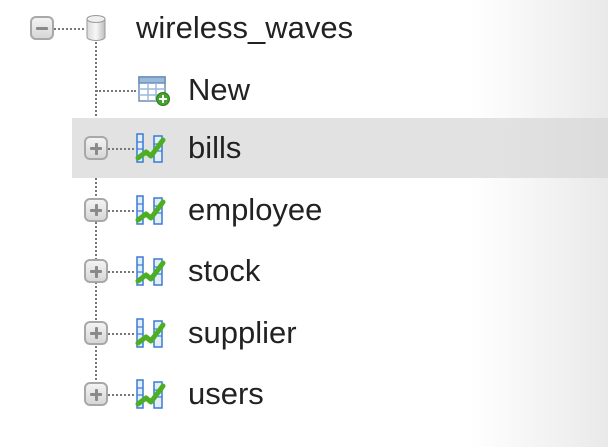 The width and height of the screenshot is (608, 447). I want to click on tree-connector-vertical, so click(96, 223).